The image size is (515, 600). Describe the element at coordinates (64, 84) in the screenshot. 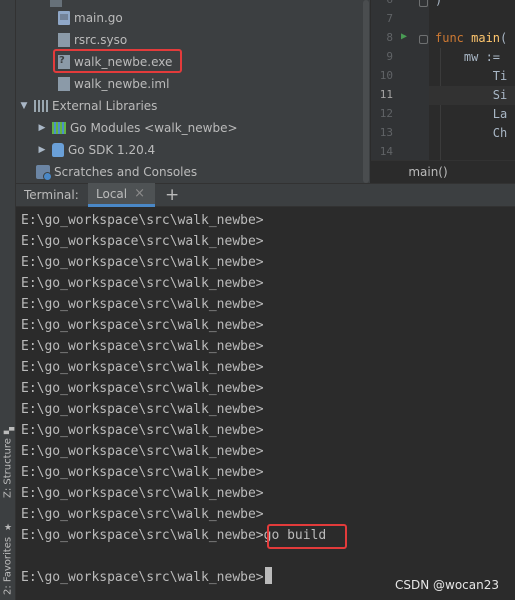

I see `iml-file-icon` at that location.